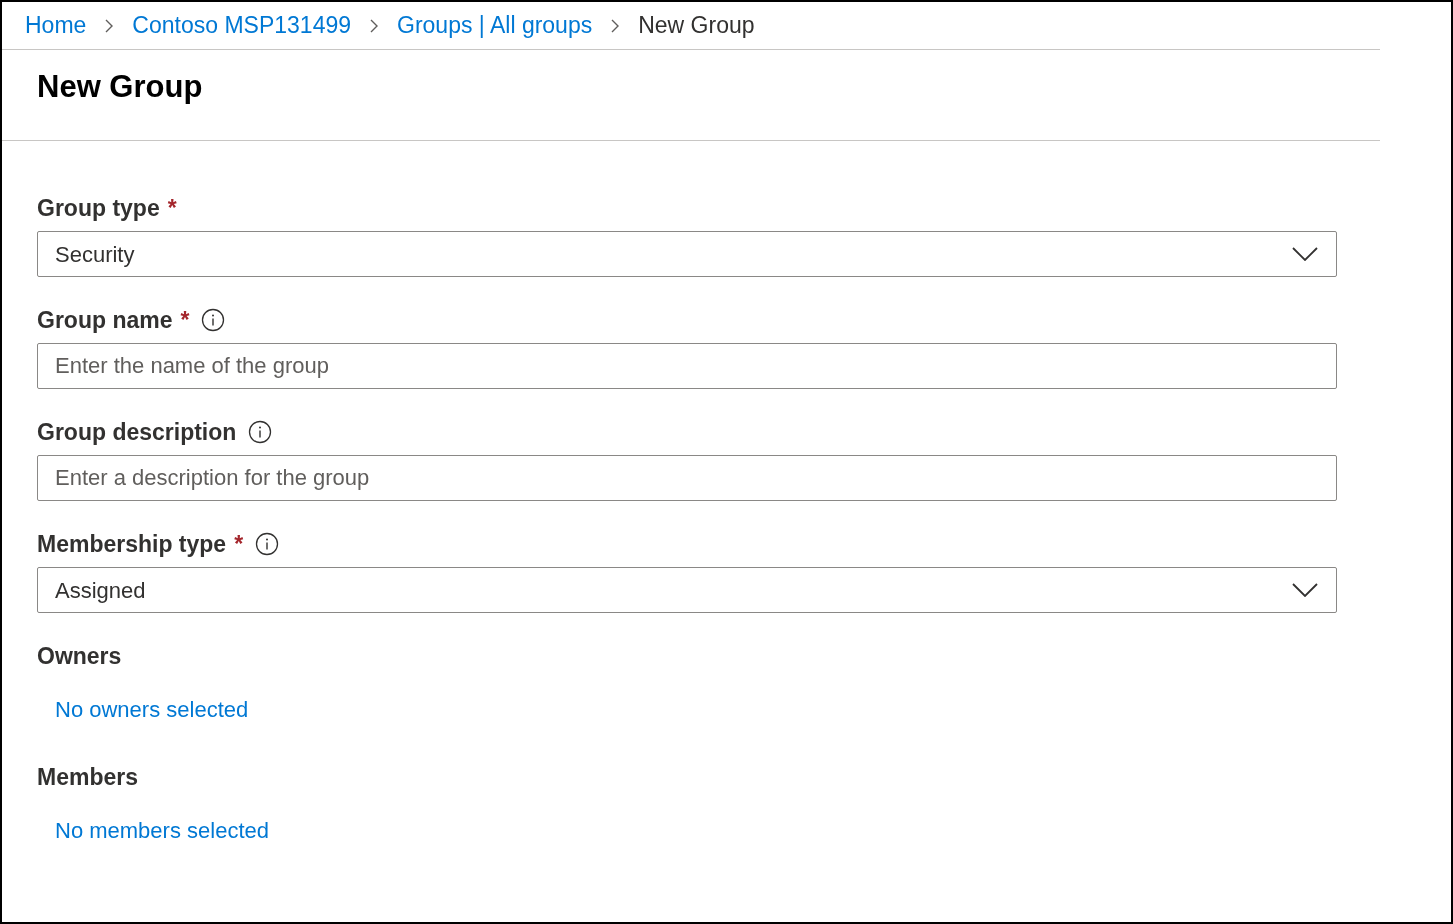 The height and width of the screenshot is (924, 1453). Describe the element at coordinates (105, 320) in the screenshot. I see `field-label: Group name` at that location.